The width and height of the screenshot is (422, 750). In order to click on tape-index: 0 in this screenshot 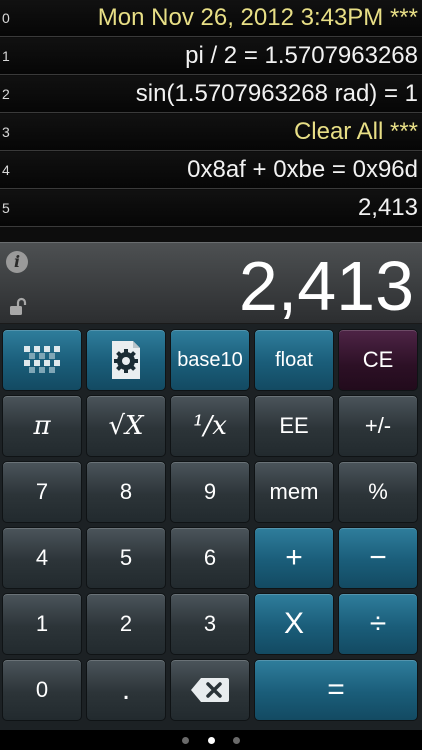, I will do `click(6, 18)`.